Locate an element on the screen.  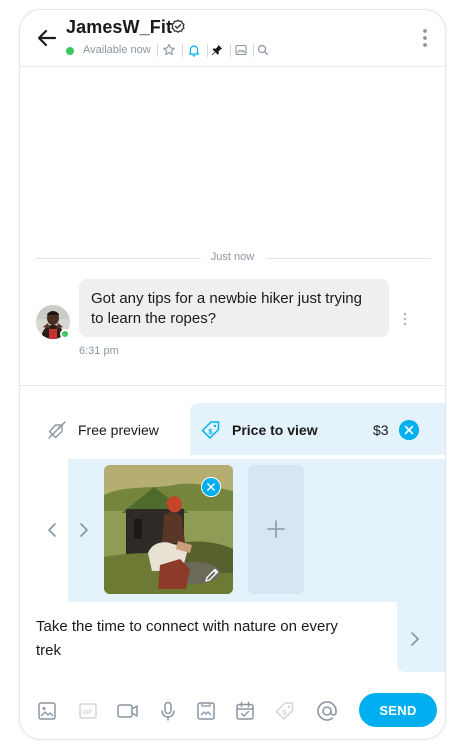
bell-icon is located at coordinates (194, 50).